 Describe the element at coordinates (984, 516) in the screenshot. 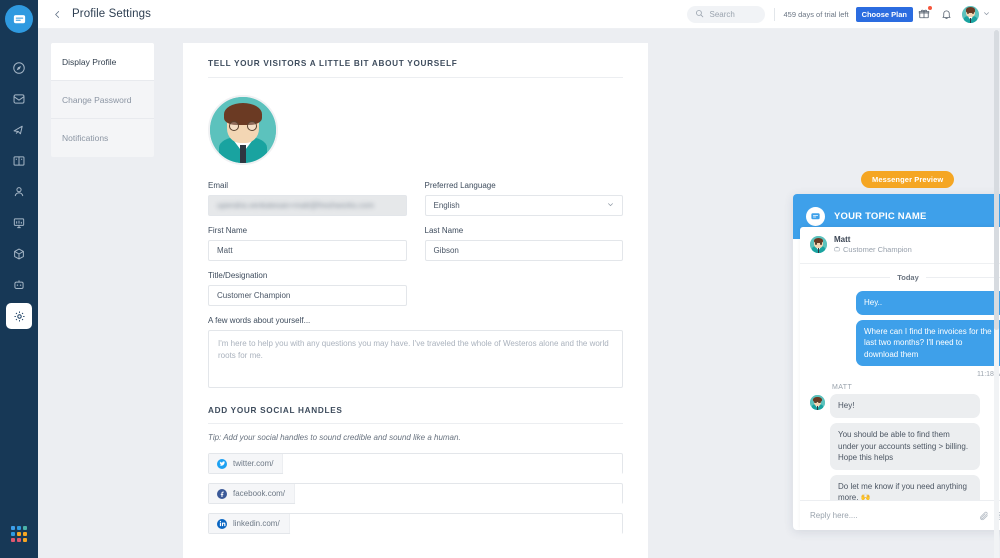

I see `paperclip-icon` at that location.